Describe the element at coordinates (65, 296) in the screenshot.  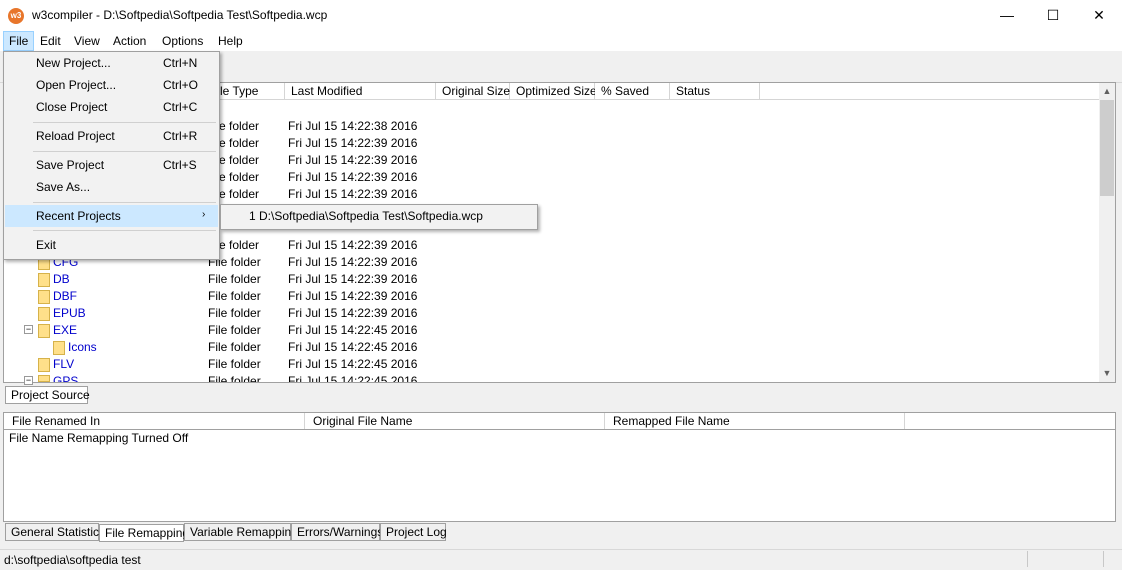
I see `tree-item-name: DBF` at that location.